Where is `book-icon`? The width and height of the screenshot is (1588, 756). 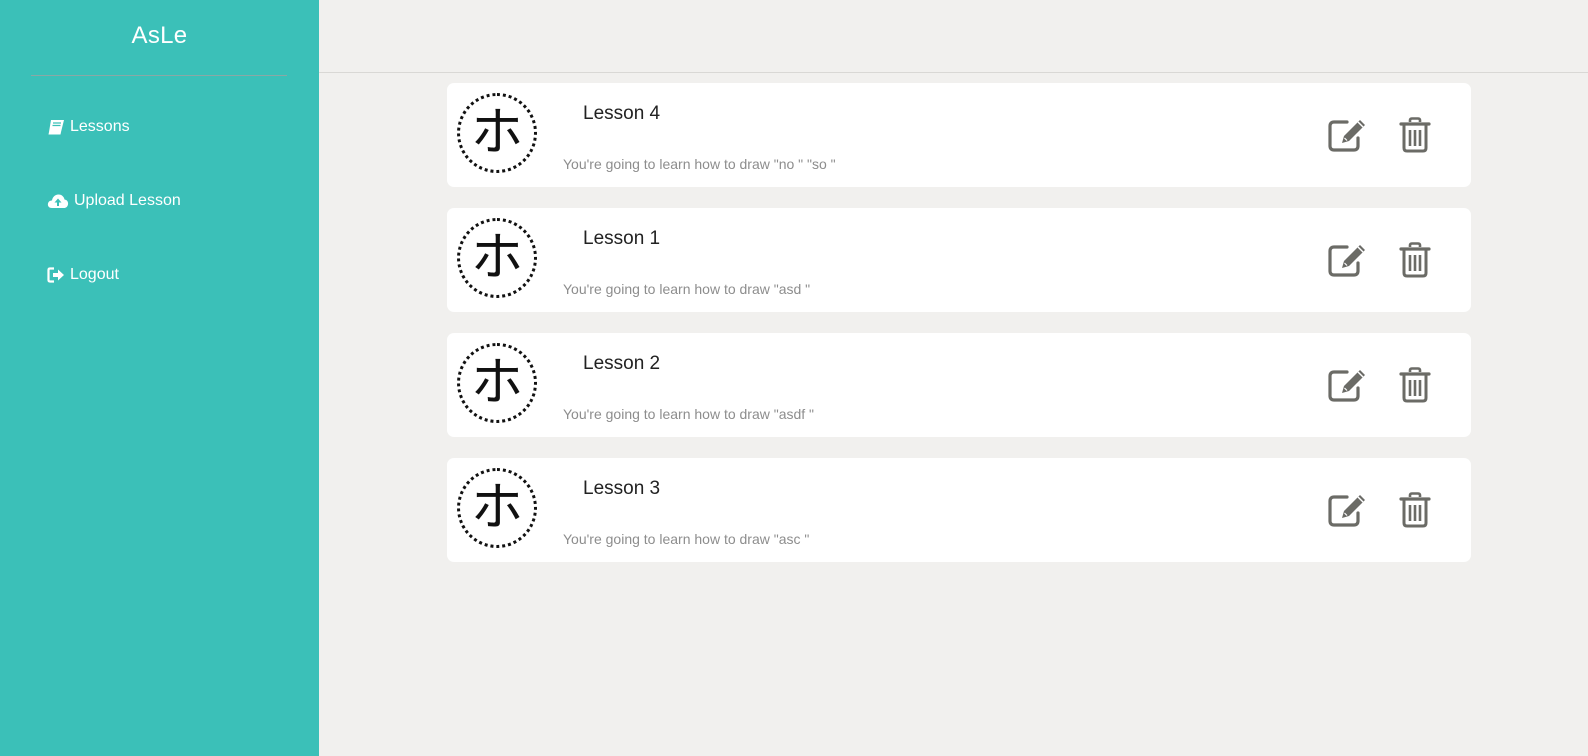
book-icon is located at coordinates (56, 127).